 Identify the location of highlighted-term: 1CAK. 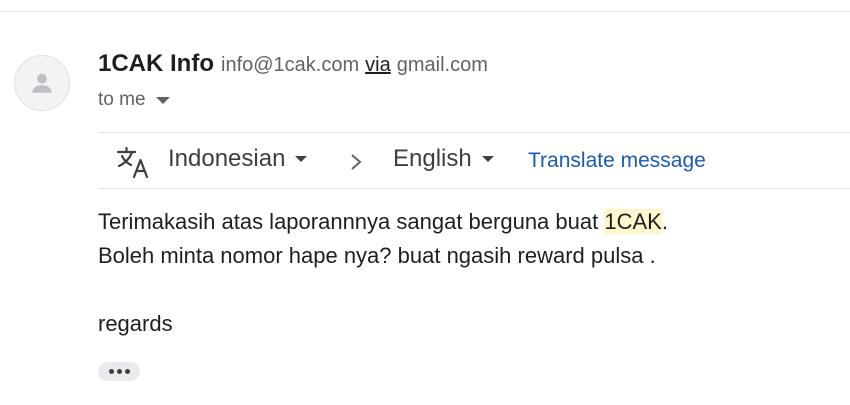
(633, 221).